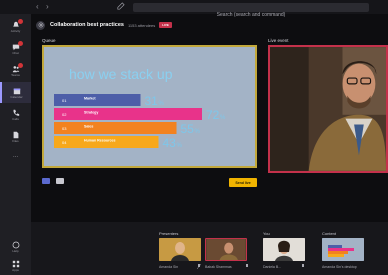 This screenshot has height=275, width=388. Describe the element at coordinates (49, 40) in the screenshot. I see `queue-label: Queue` at that location.